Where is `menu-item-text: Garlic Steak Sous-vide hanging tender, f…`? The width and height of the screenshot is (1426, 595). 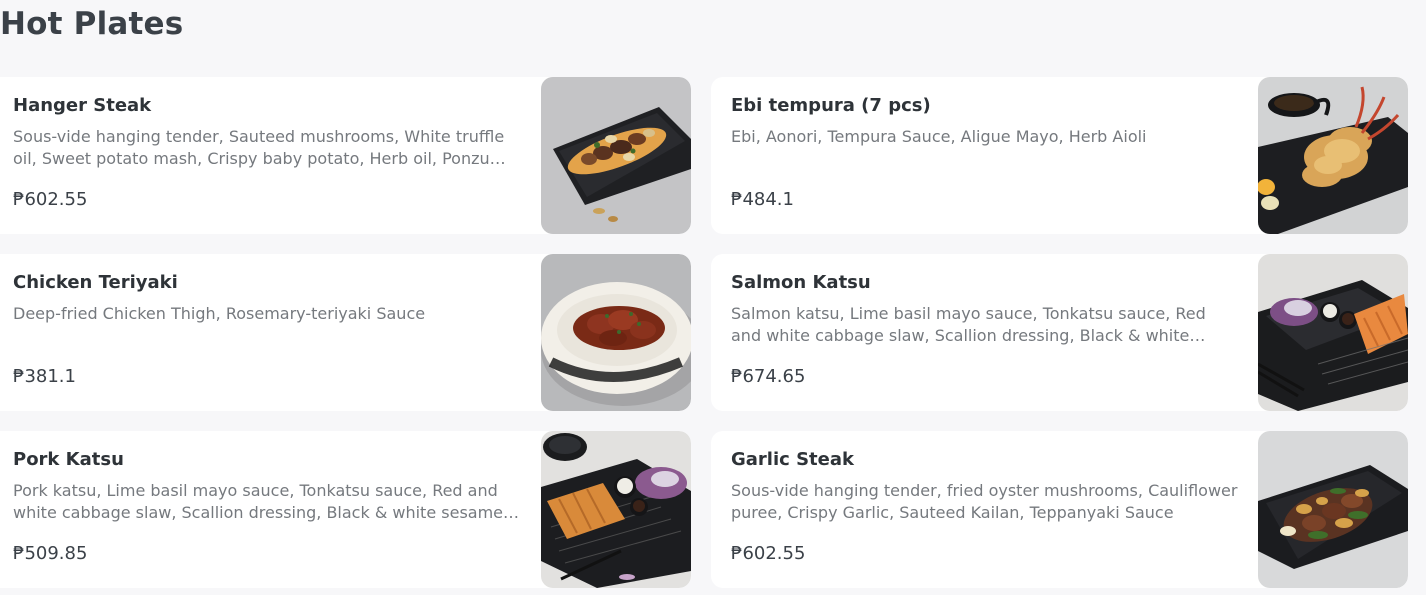
menu-item-text: Garlic Steak Sous-vide hanging tender, f… is located at coordinates (985, 486).